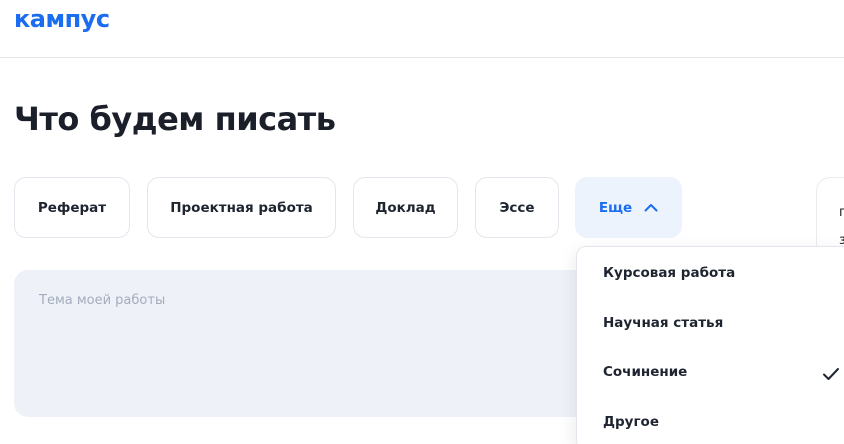  What do you see at coordinates (422, 29) in the screenshot?
I see `top-bar: кампус` at bounding box center [422, 29].